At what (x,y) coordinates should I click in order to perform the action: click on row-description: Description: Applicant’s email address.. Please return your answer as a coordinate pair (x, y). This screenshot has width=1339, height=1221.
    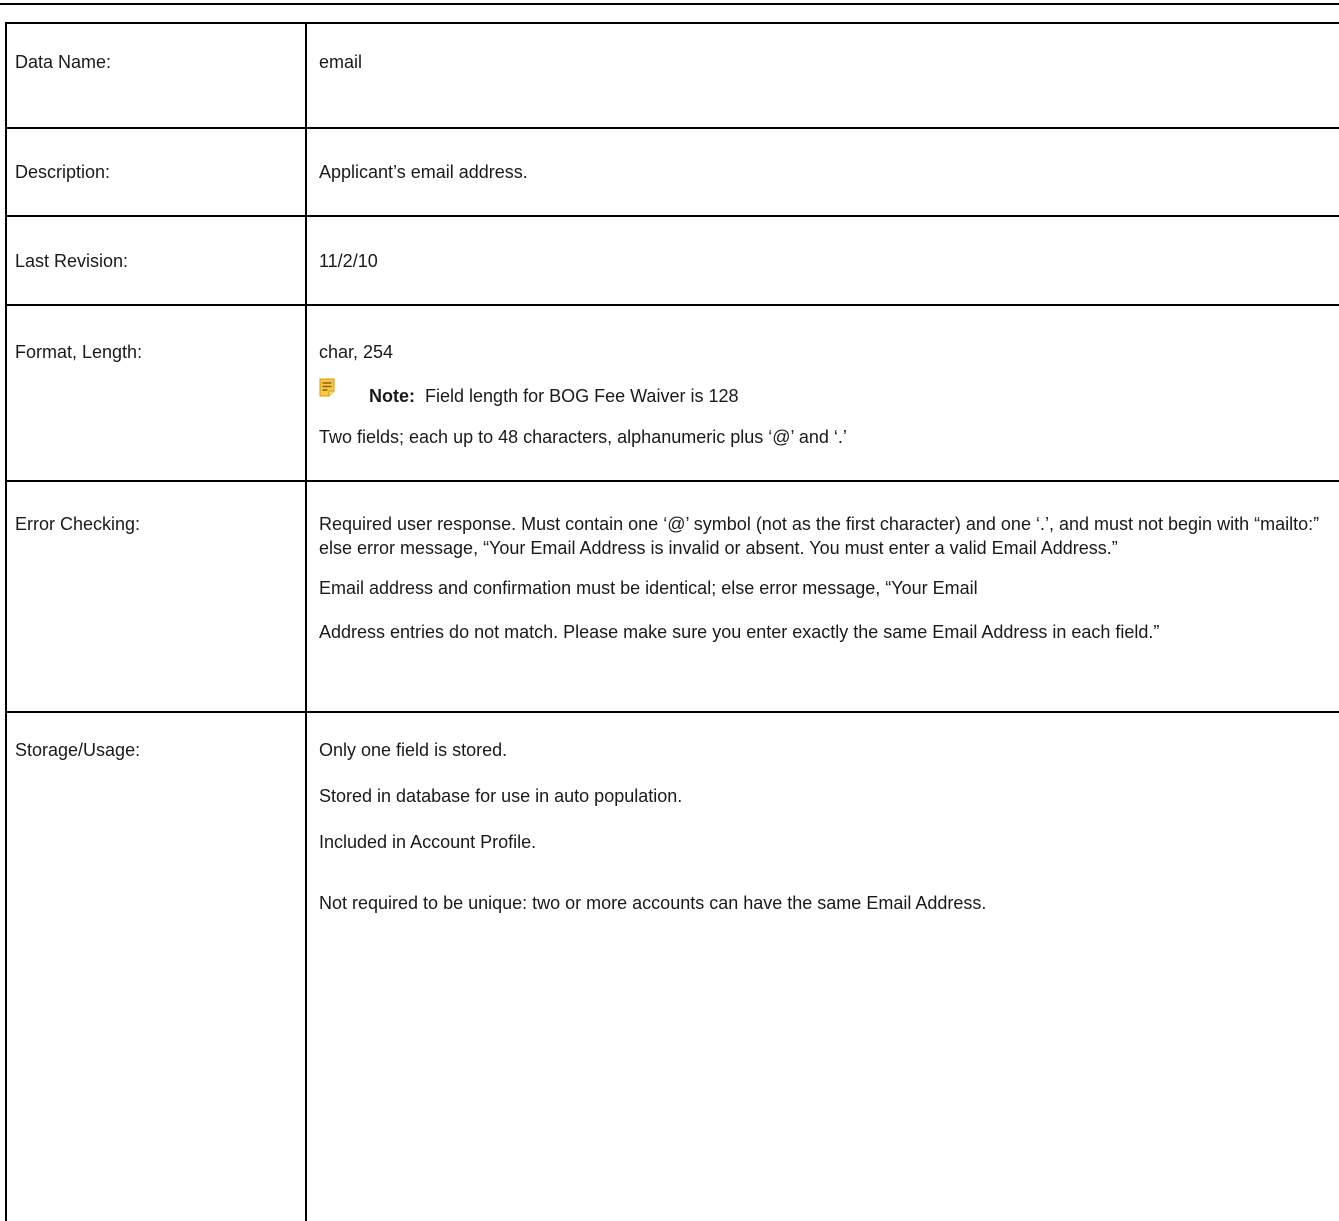
    Looking at the image, I should click on (672, 172).